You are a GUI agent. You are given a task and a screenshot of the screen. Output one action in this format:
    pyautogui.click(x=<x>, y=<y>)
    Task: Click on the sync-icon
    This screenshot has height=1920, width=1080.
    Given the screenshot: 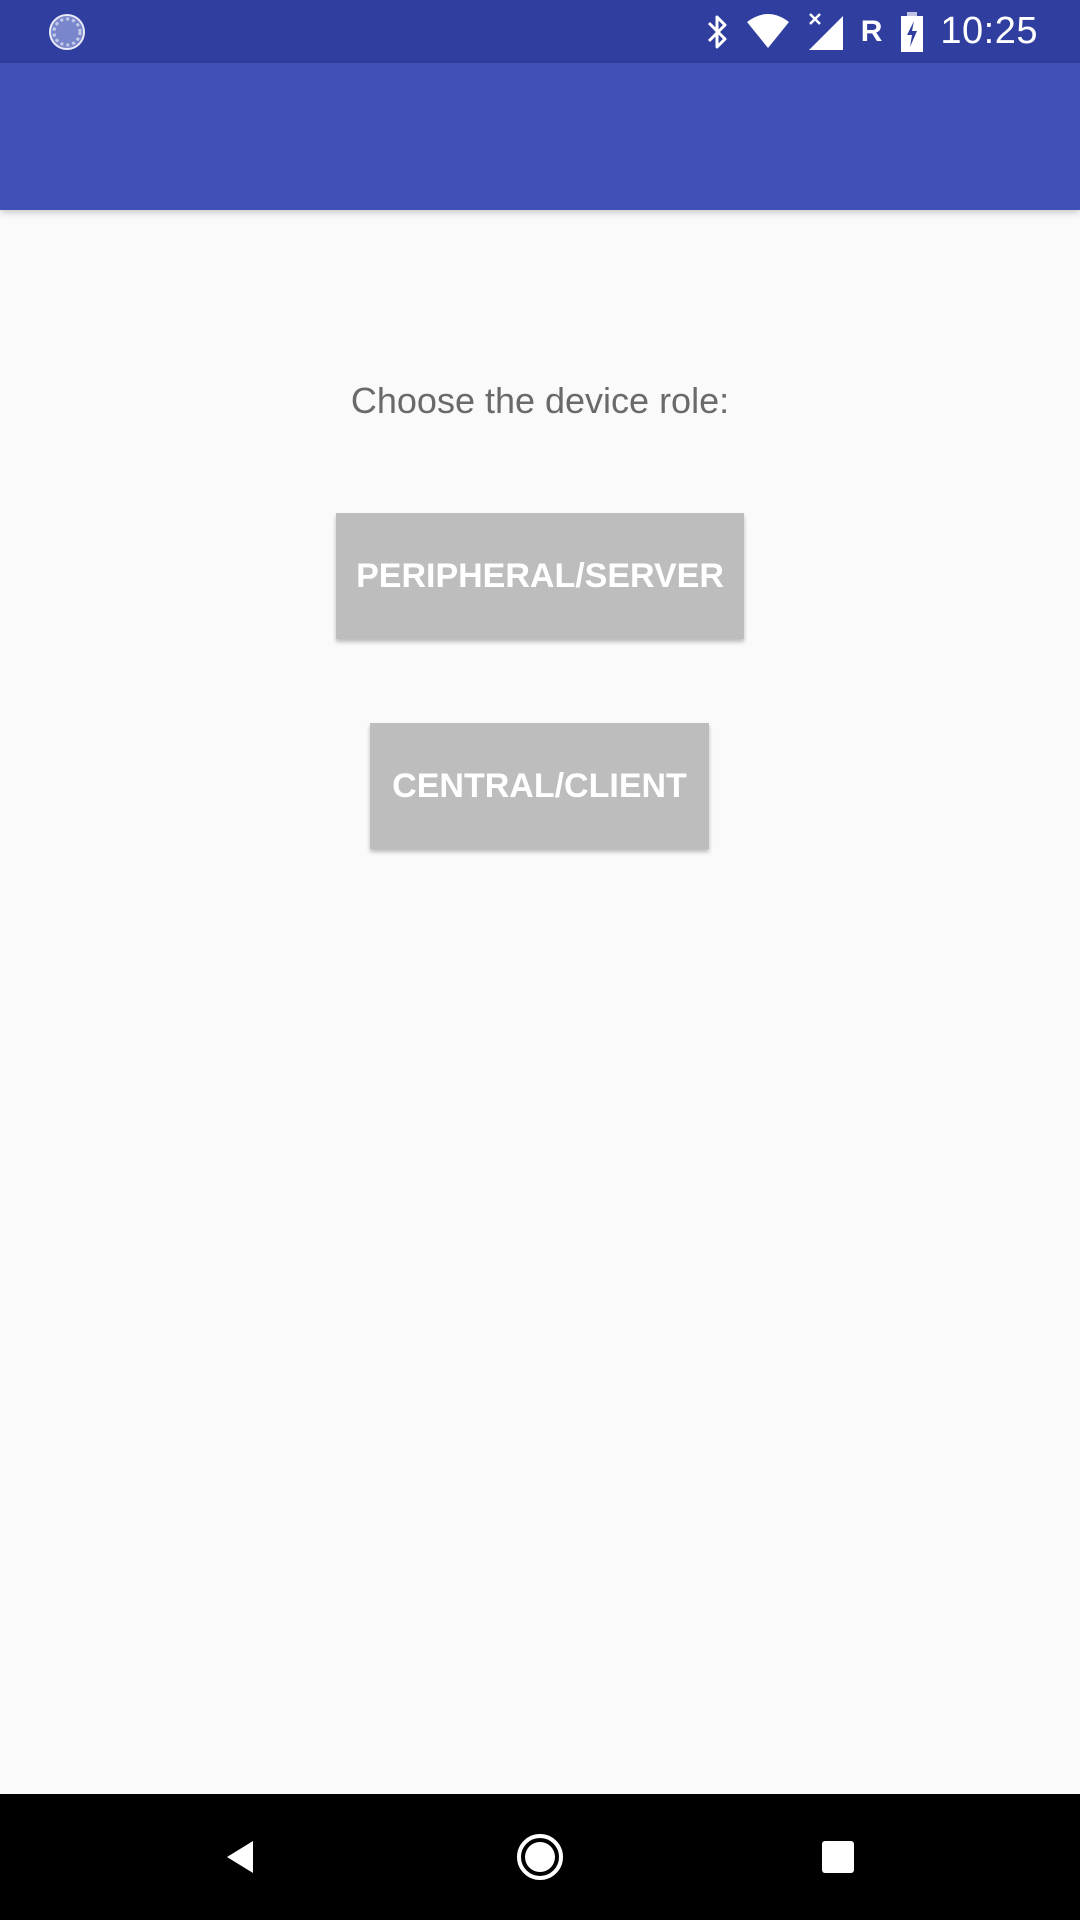 What is the action you would take?
    pyautogui.click(x=67, y=32)
    